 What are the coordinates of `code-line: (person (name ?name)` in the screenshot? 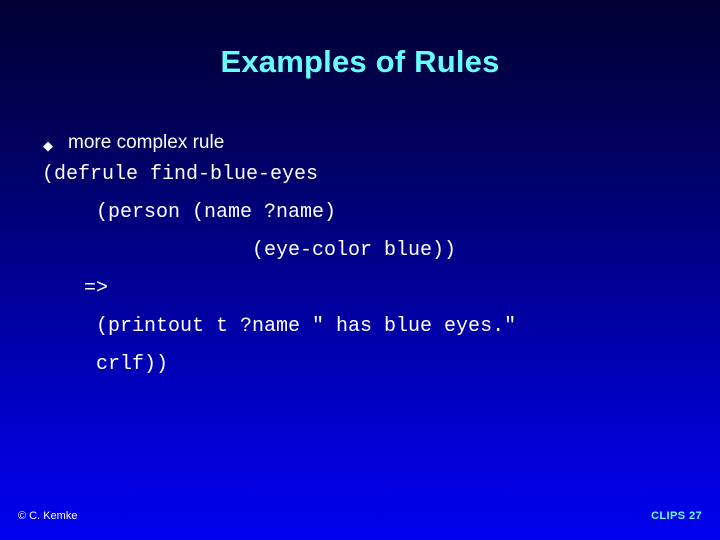 It's located at (216, 212).